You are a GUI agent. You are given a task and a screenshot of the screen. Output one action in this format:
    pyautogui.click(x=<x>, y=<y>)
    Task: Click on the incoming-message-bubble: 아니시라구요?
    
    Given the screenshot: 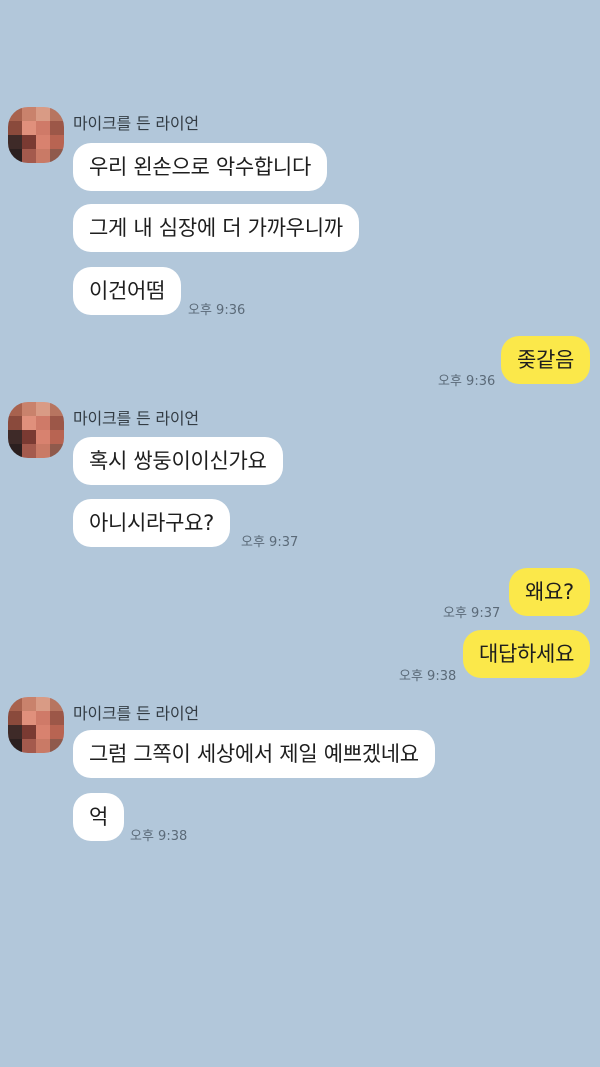 What is the action you would take?
    pyautogui.click(x=151, y=523)
    